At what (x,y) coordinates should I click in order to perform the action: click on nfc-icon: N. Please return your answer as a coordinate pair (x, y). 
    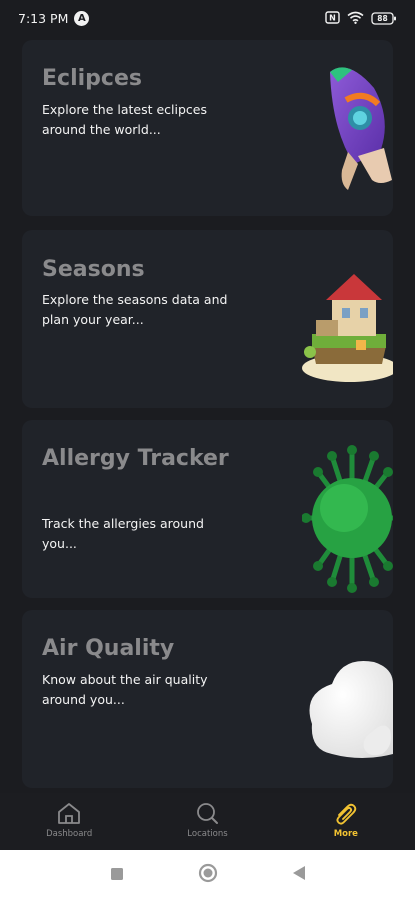
    Looking at the image, I should click on (332, 18).